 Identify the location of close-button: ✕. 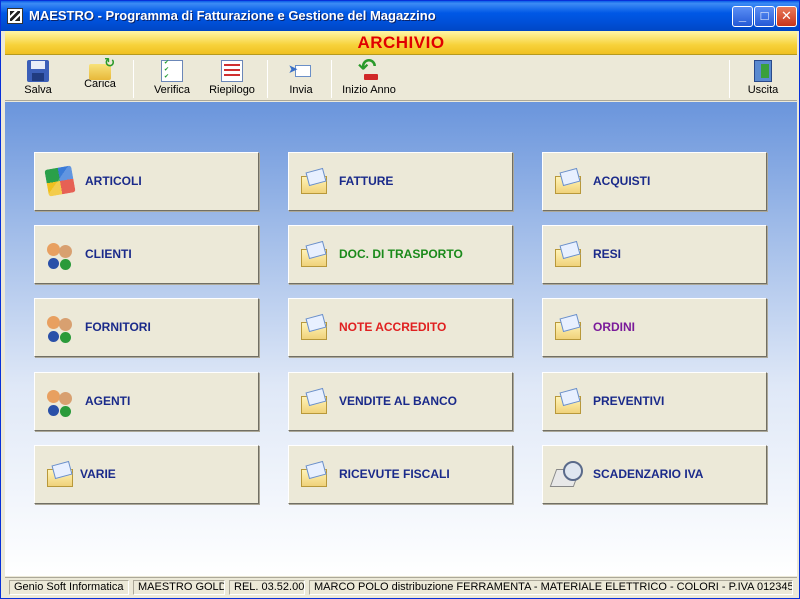
(786, 16).